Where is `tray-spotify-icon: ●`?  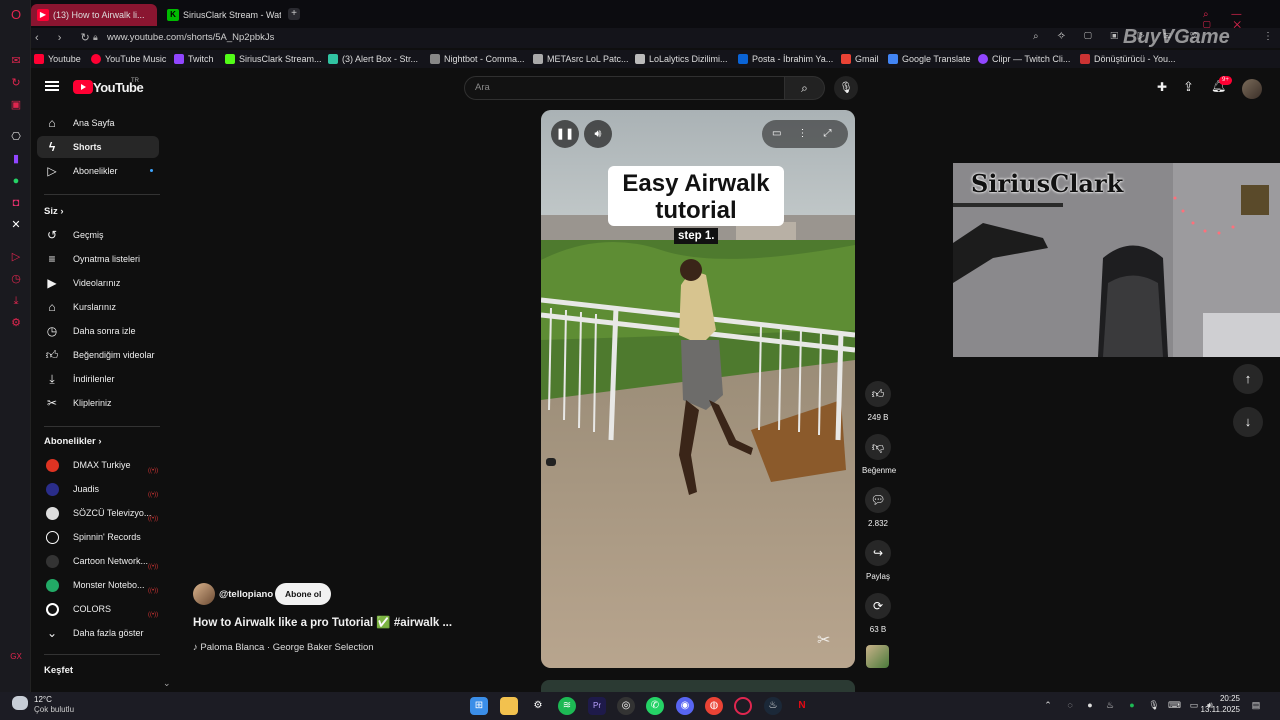 tray-spotify-icon: ● is located at coordinates (1132, 705).